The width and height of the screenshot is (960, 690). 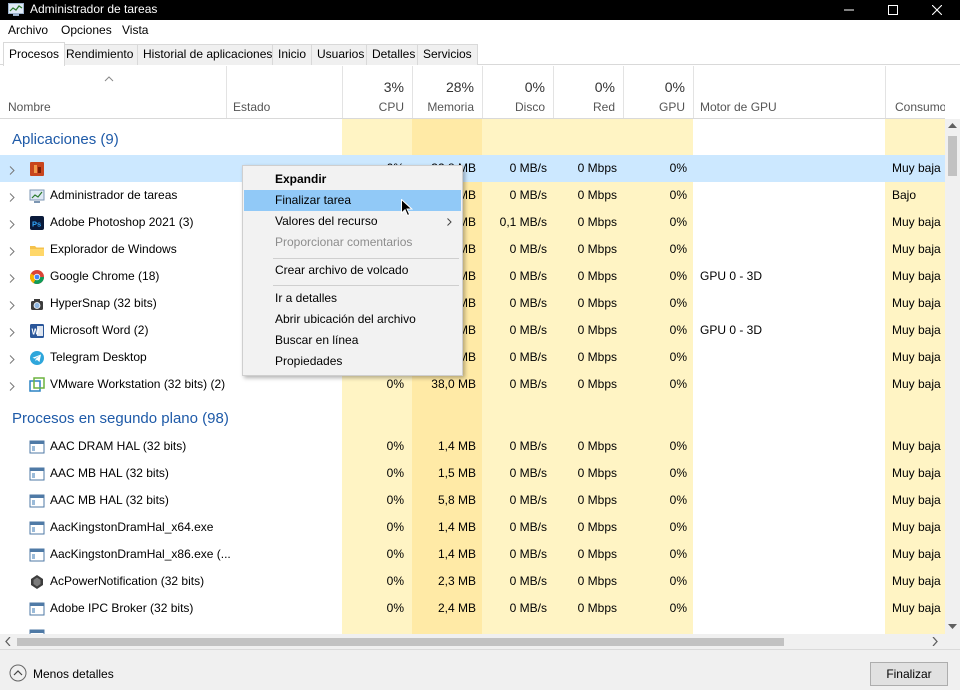 What do you see at coordinates (352, 221) in the screenshot?
I see `menu-item-resource-values: Valores del recurso` at bounding box center [352, 221].